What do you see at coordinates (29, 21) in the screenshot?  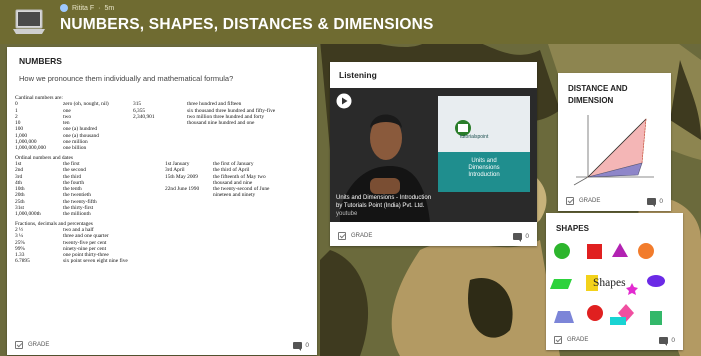 I see `laptop-icon` at bounding box center [29, 21].